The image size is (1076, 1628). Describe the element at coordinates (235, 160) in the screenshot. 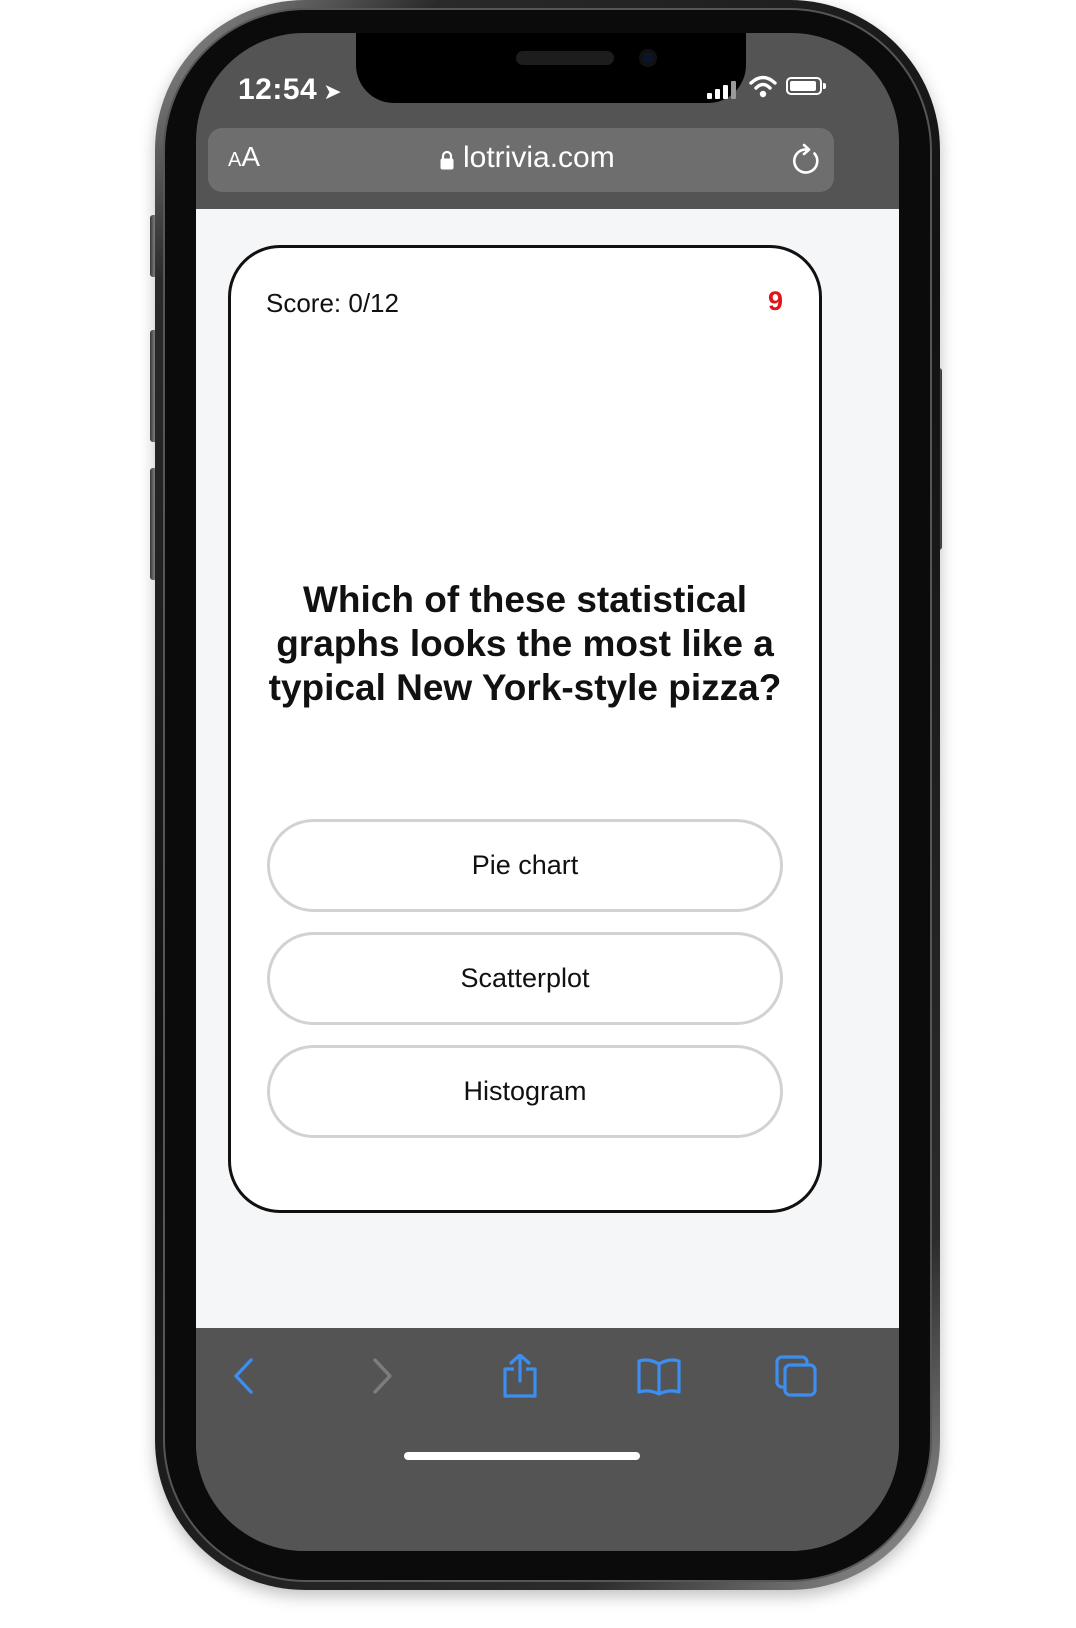

I see `text-size-small-a: A` at that location.